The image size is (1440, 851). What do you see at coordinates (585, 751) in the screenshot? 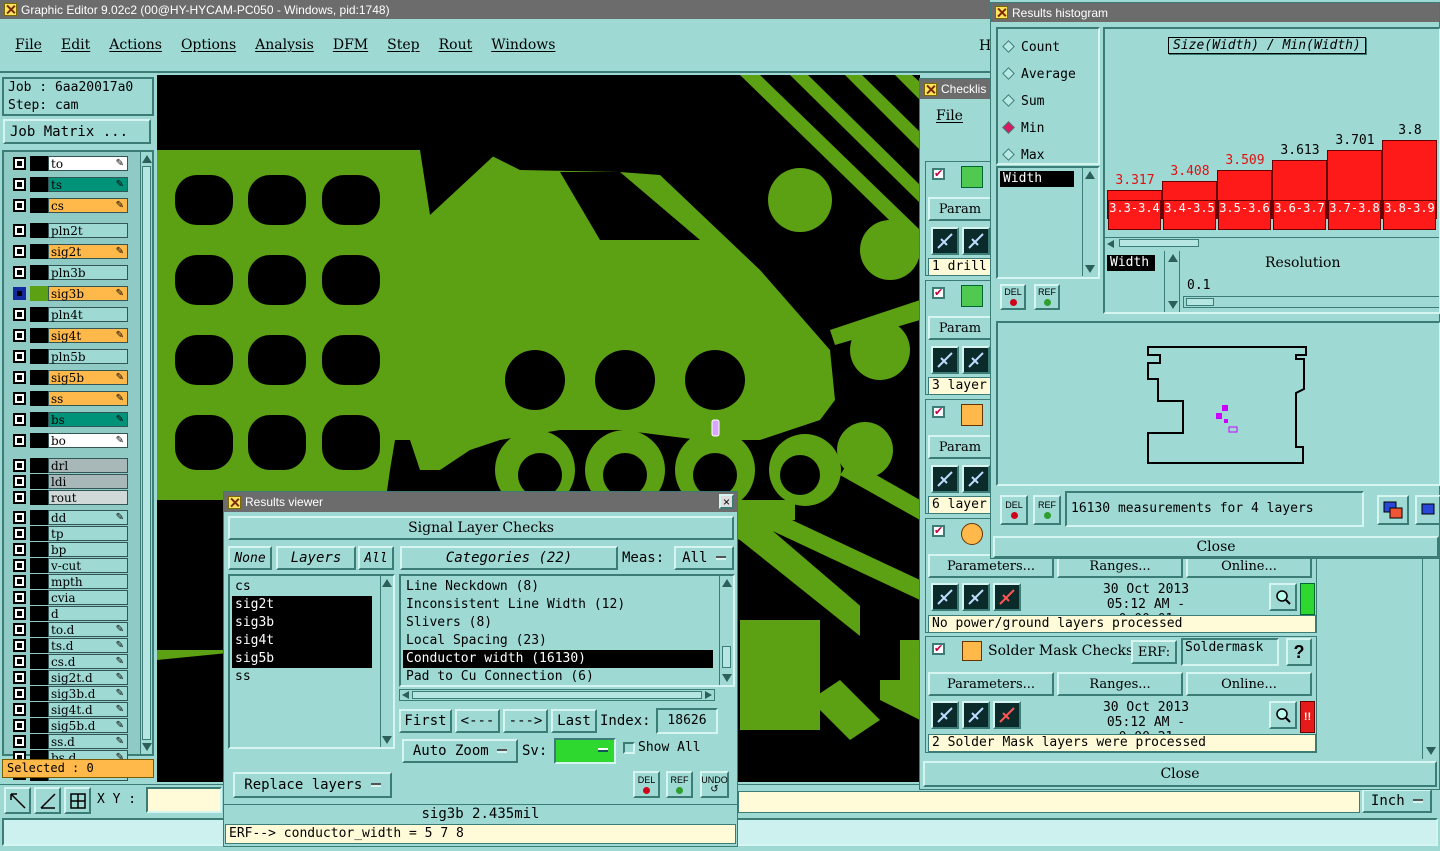
I see `severity-dropdown` at bounding box center [585, 751].